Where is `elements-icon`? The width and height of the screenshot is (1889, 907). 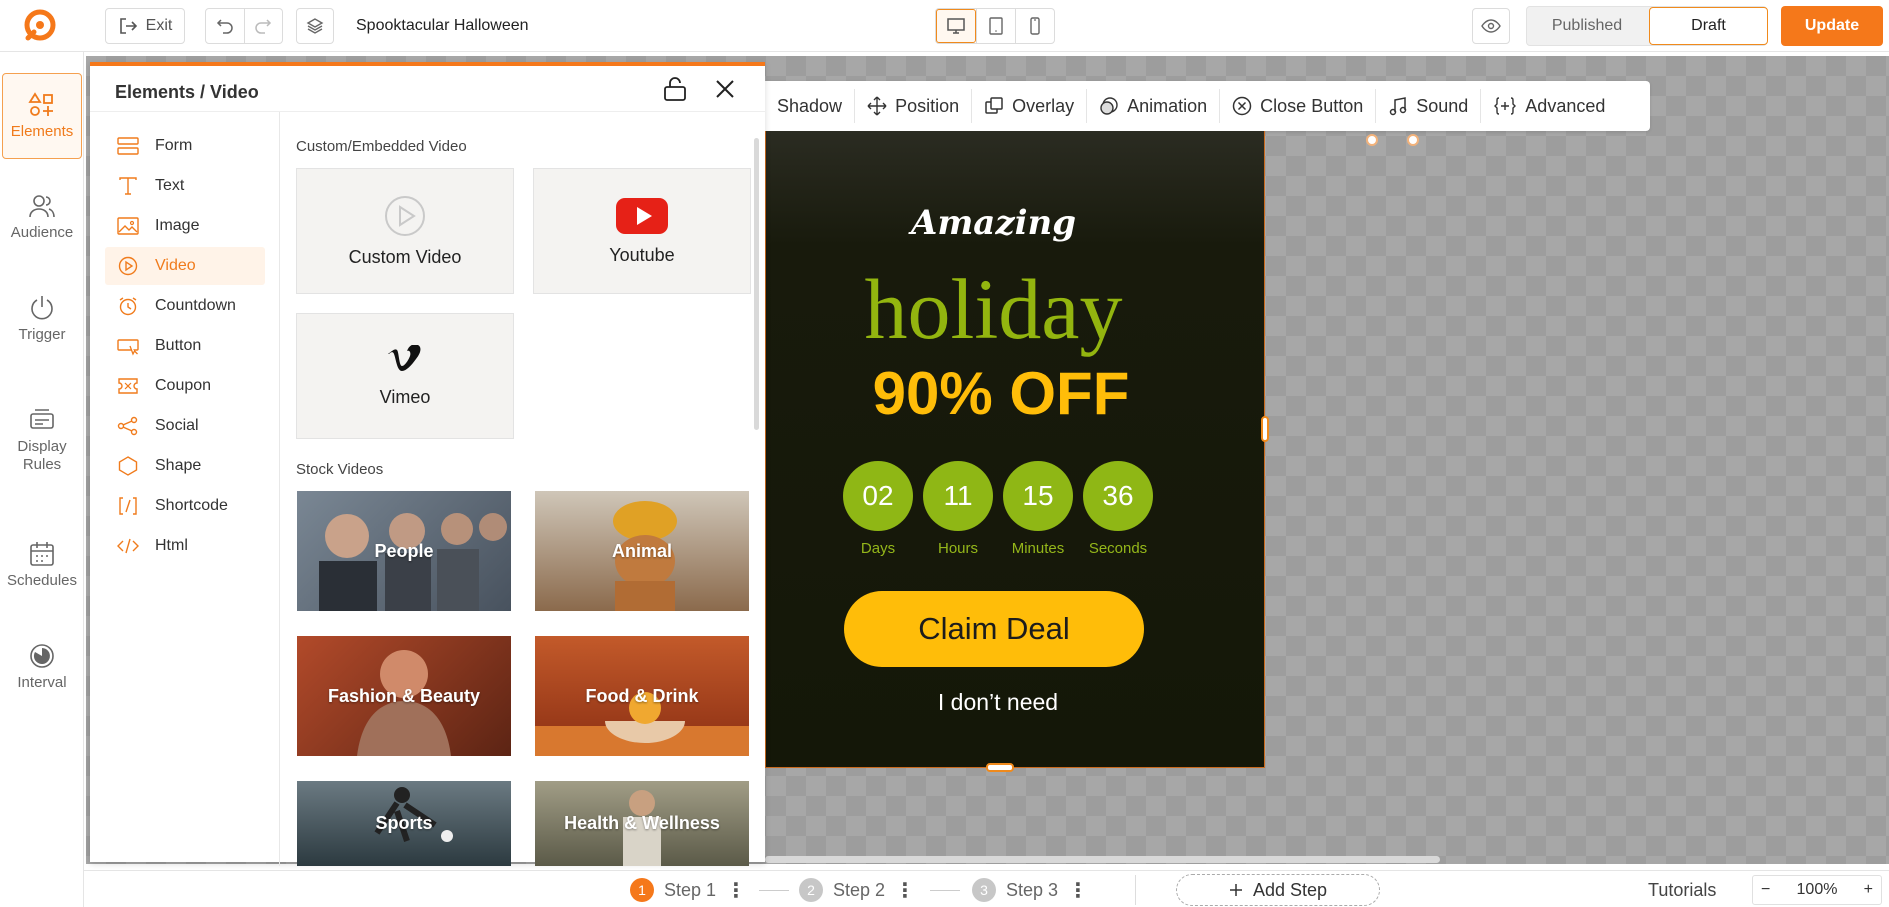 elements-icon is located at coordinates (40, 104).